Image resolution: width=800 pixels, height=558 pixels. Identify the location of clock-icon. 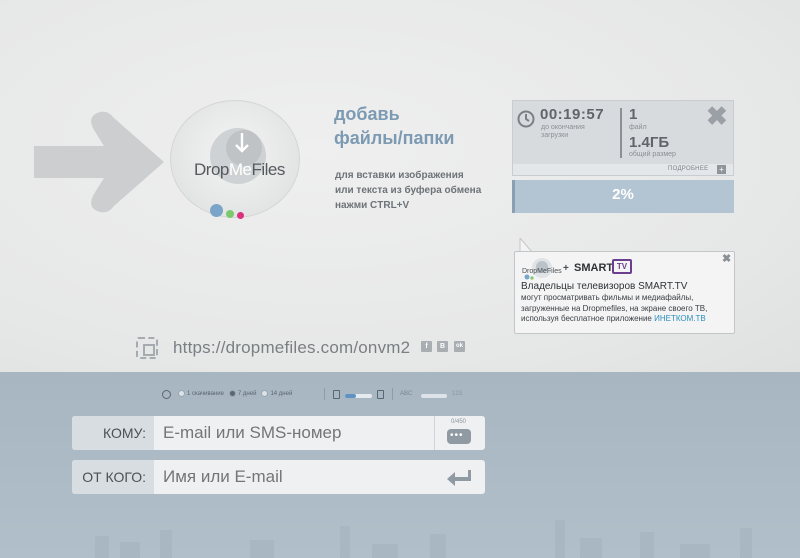
(526, 119).